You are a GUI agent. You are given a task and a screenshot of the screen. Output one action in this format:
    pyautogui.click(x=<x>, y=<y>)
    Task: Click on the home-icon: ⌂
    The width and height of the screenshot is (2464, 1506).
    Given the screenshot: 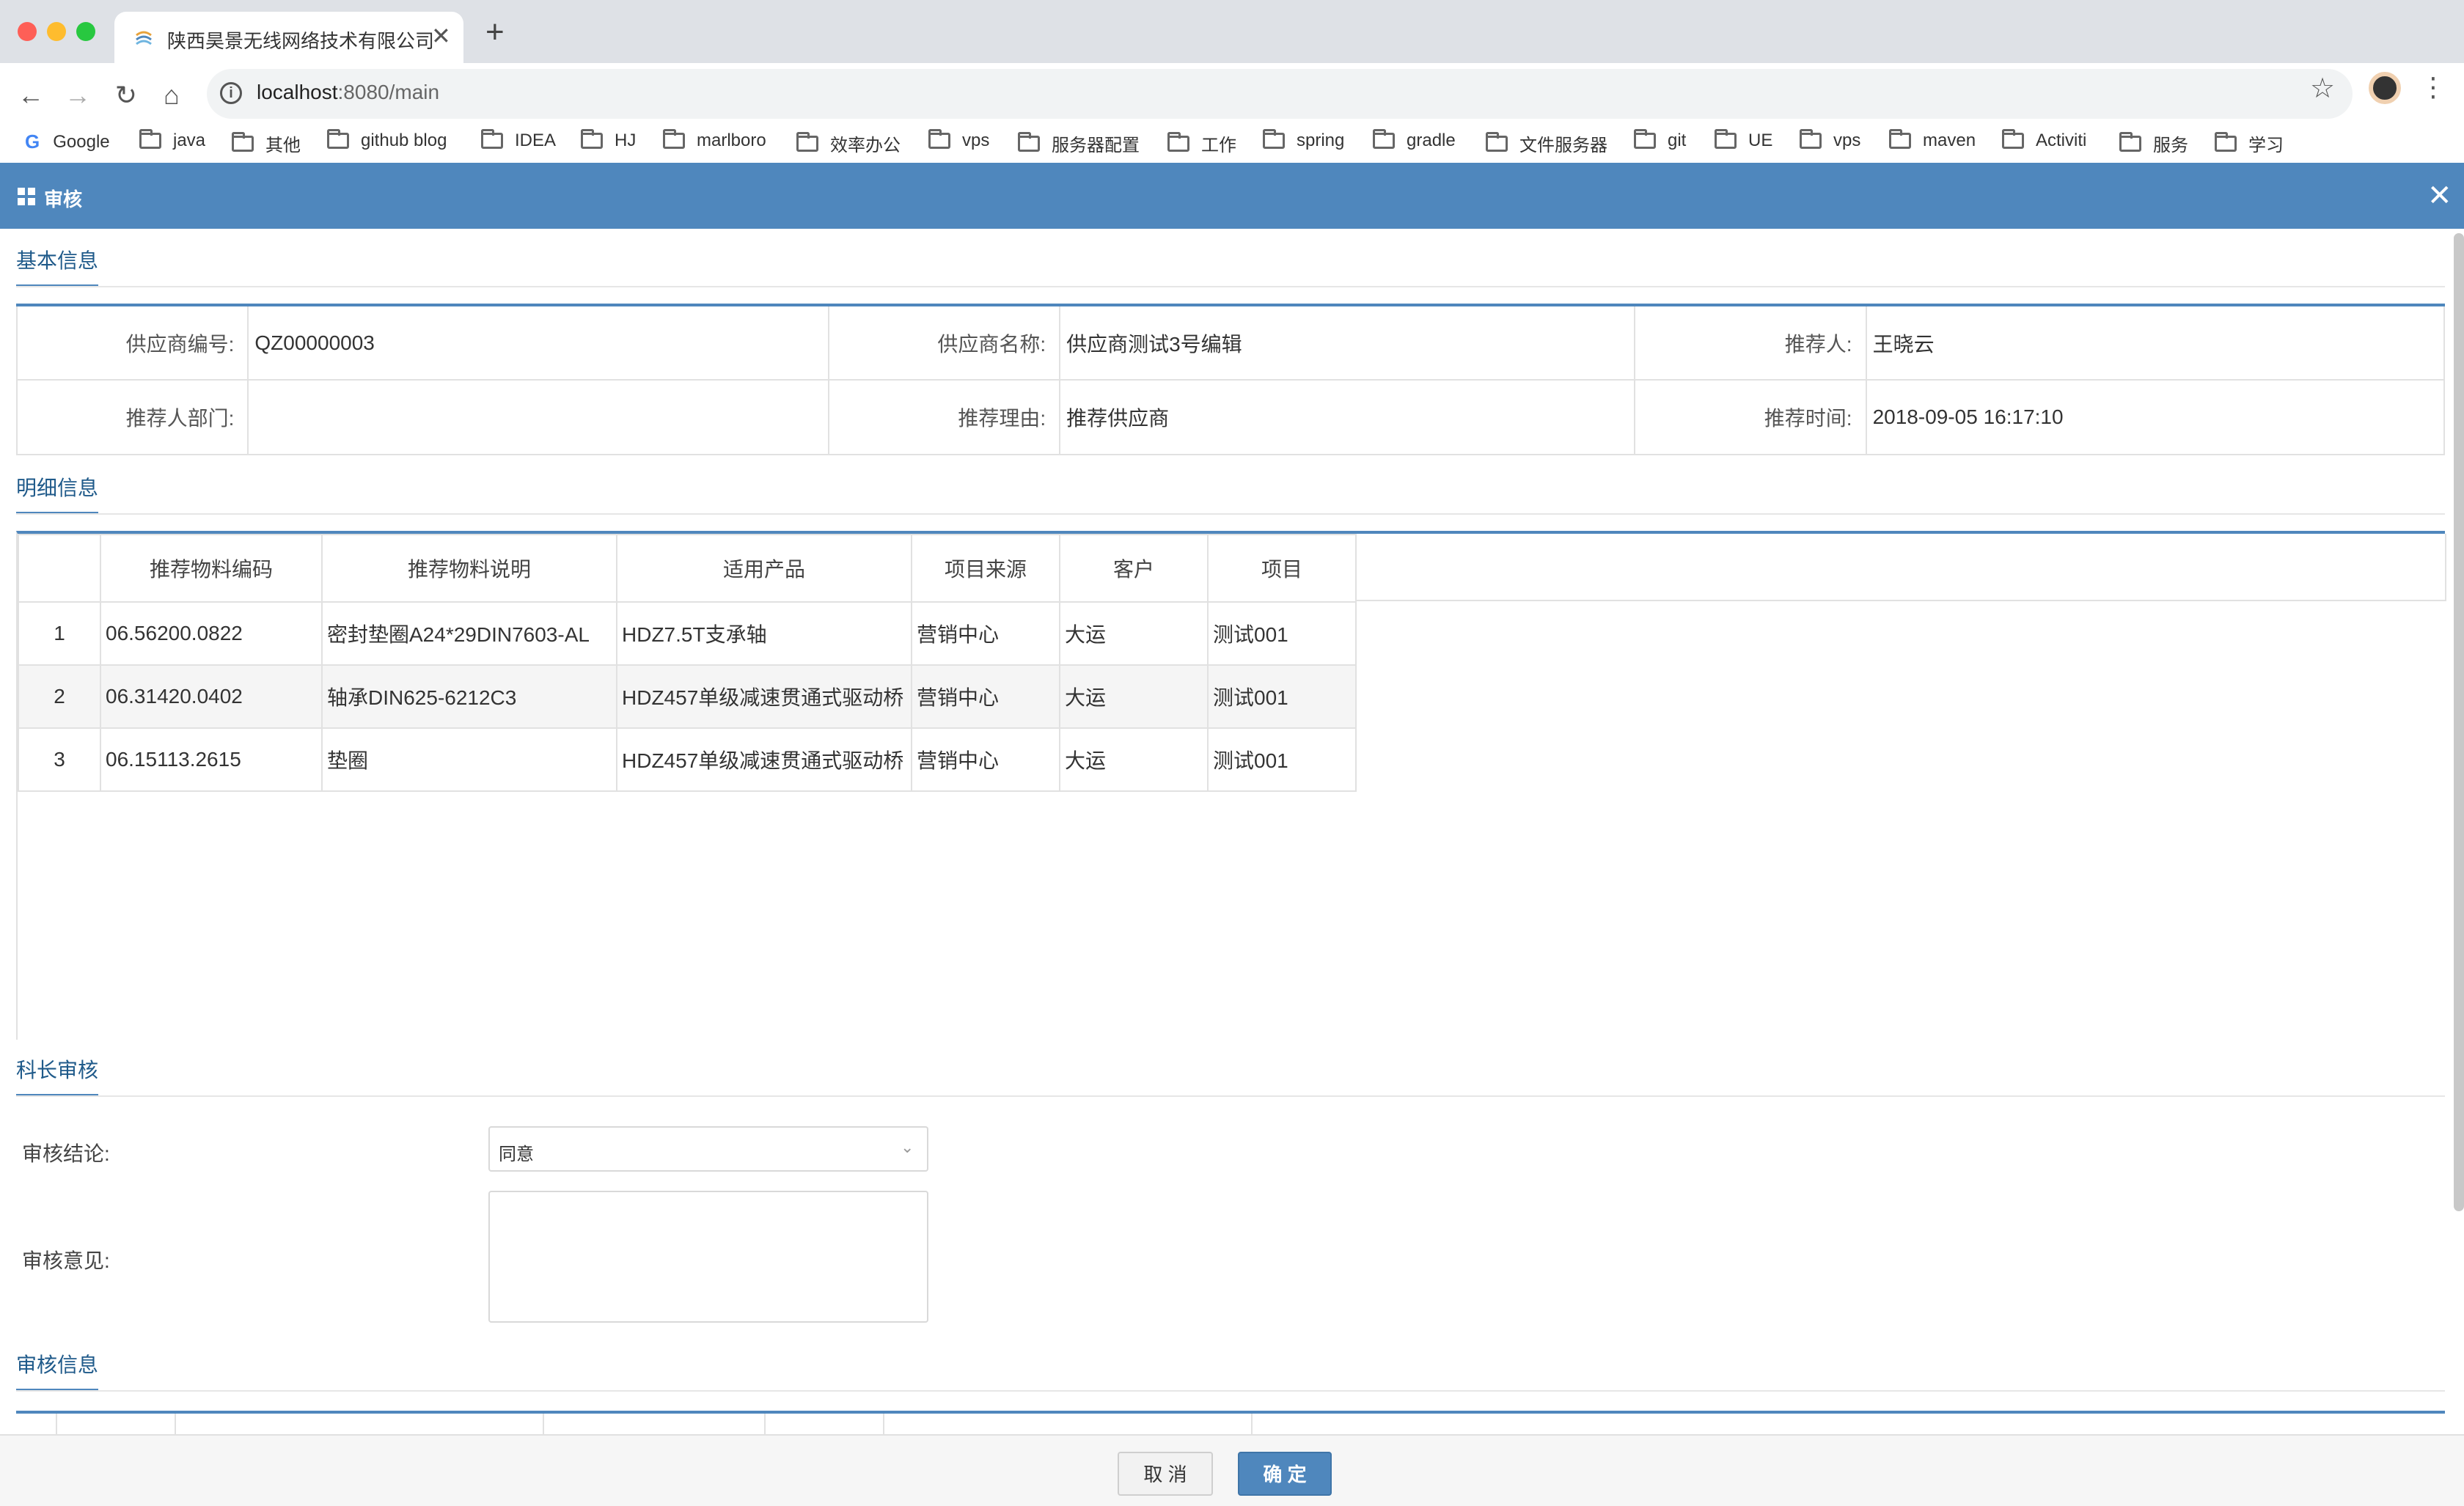 What is the action you would take?
    pyautogui.click(x=171, y=96)
    